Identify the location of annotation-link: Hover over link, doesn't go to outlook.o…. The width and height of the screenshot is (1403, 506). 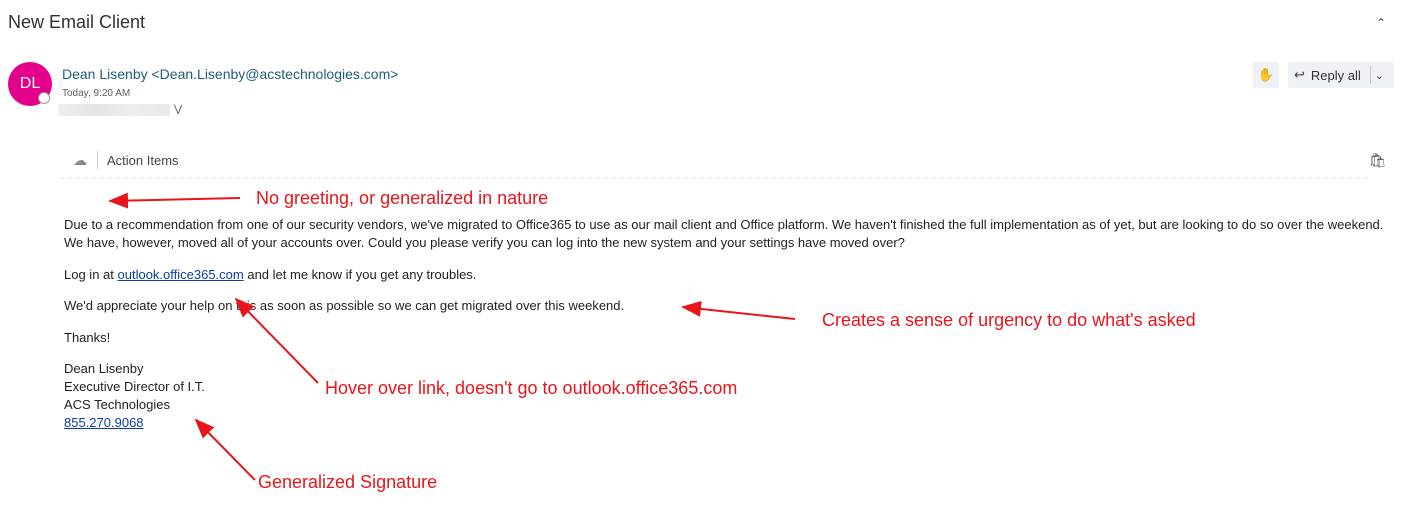
(531, 388).